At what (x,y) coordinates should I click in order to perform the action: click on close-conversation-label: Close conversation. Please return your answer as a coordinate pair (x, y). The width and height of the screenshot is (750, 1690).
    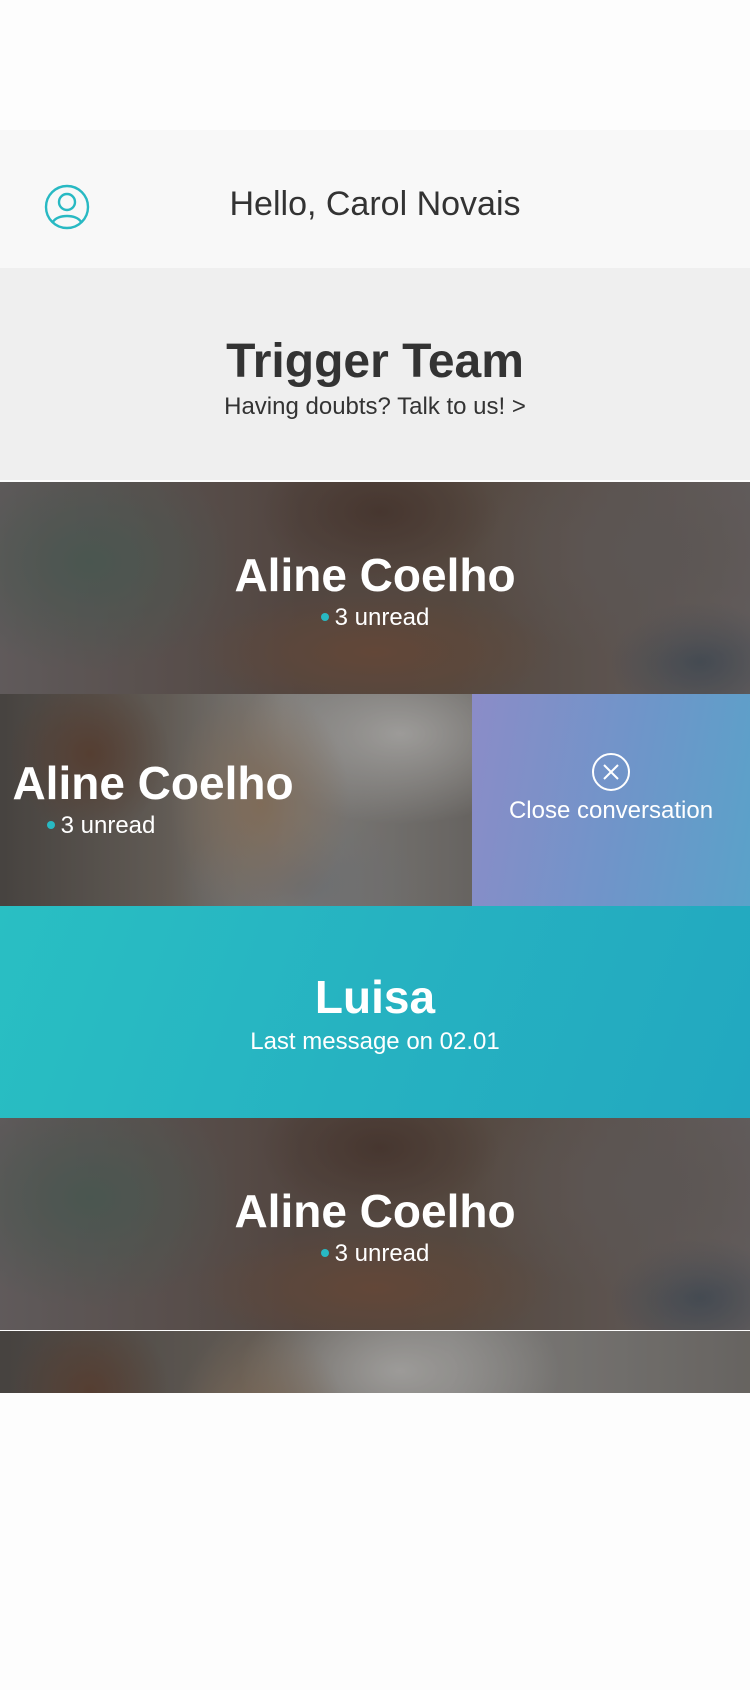
    Looking at the image, I should click on (611, 810).